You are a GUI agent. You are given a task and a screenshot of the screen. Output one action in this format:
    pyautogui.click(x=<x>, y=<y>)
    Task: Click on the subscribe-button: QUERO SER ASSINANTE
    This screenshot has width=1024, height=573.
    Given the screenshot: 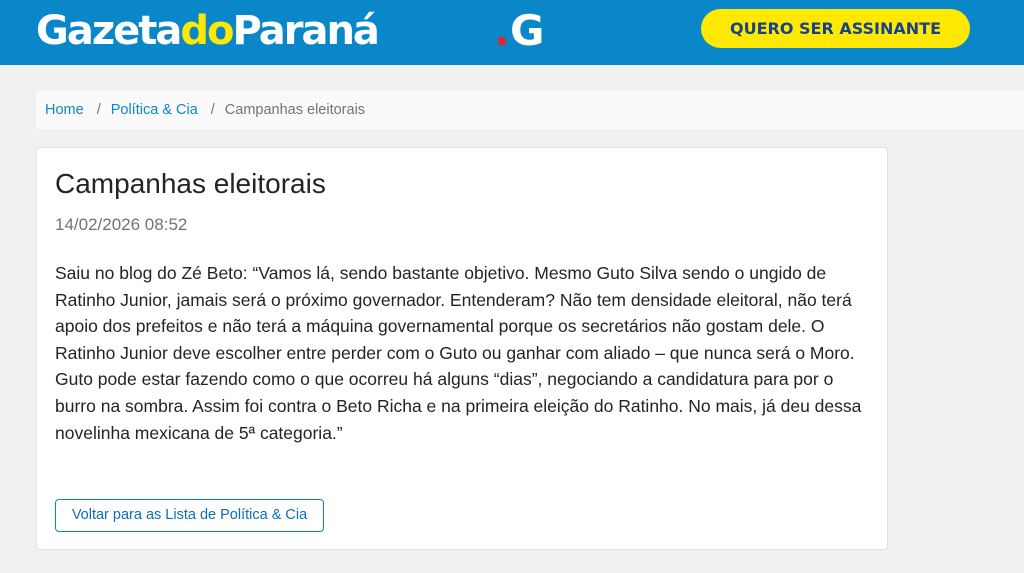 What is the action you would take?
    pyautogui.click(x=835, y=28)
    